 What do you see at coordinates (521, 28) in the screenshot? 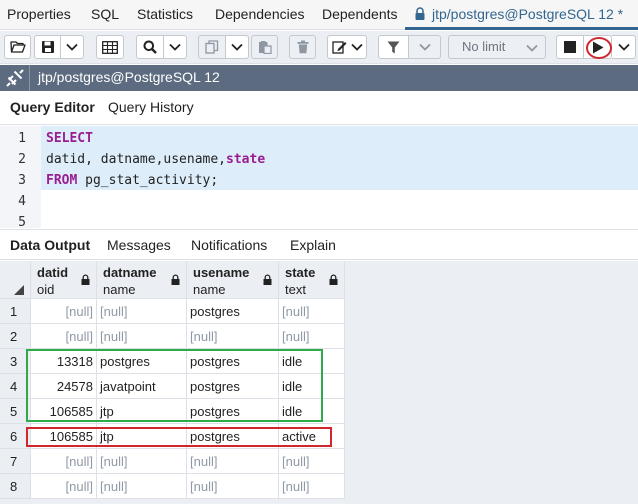
I see `active-tab-underline` at bounding box center [521, 28].